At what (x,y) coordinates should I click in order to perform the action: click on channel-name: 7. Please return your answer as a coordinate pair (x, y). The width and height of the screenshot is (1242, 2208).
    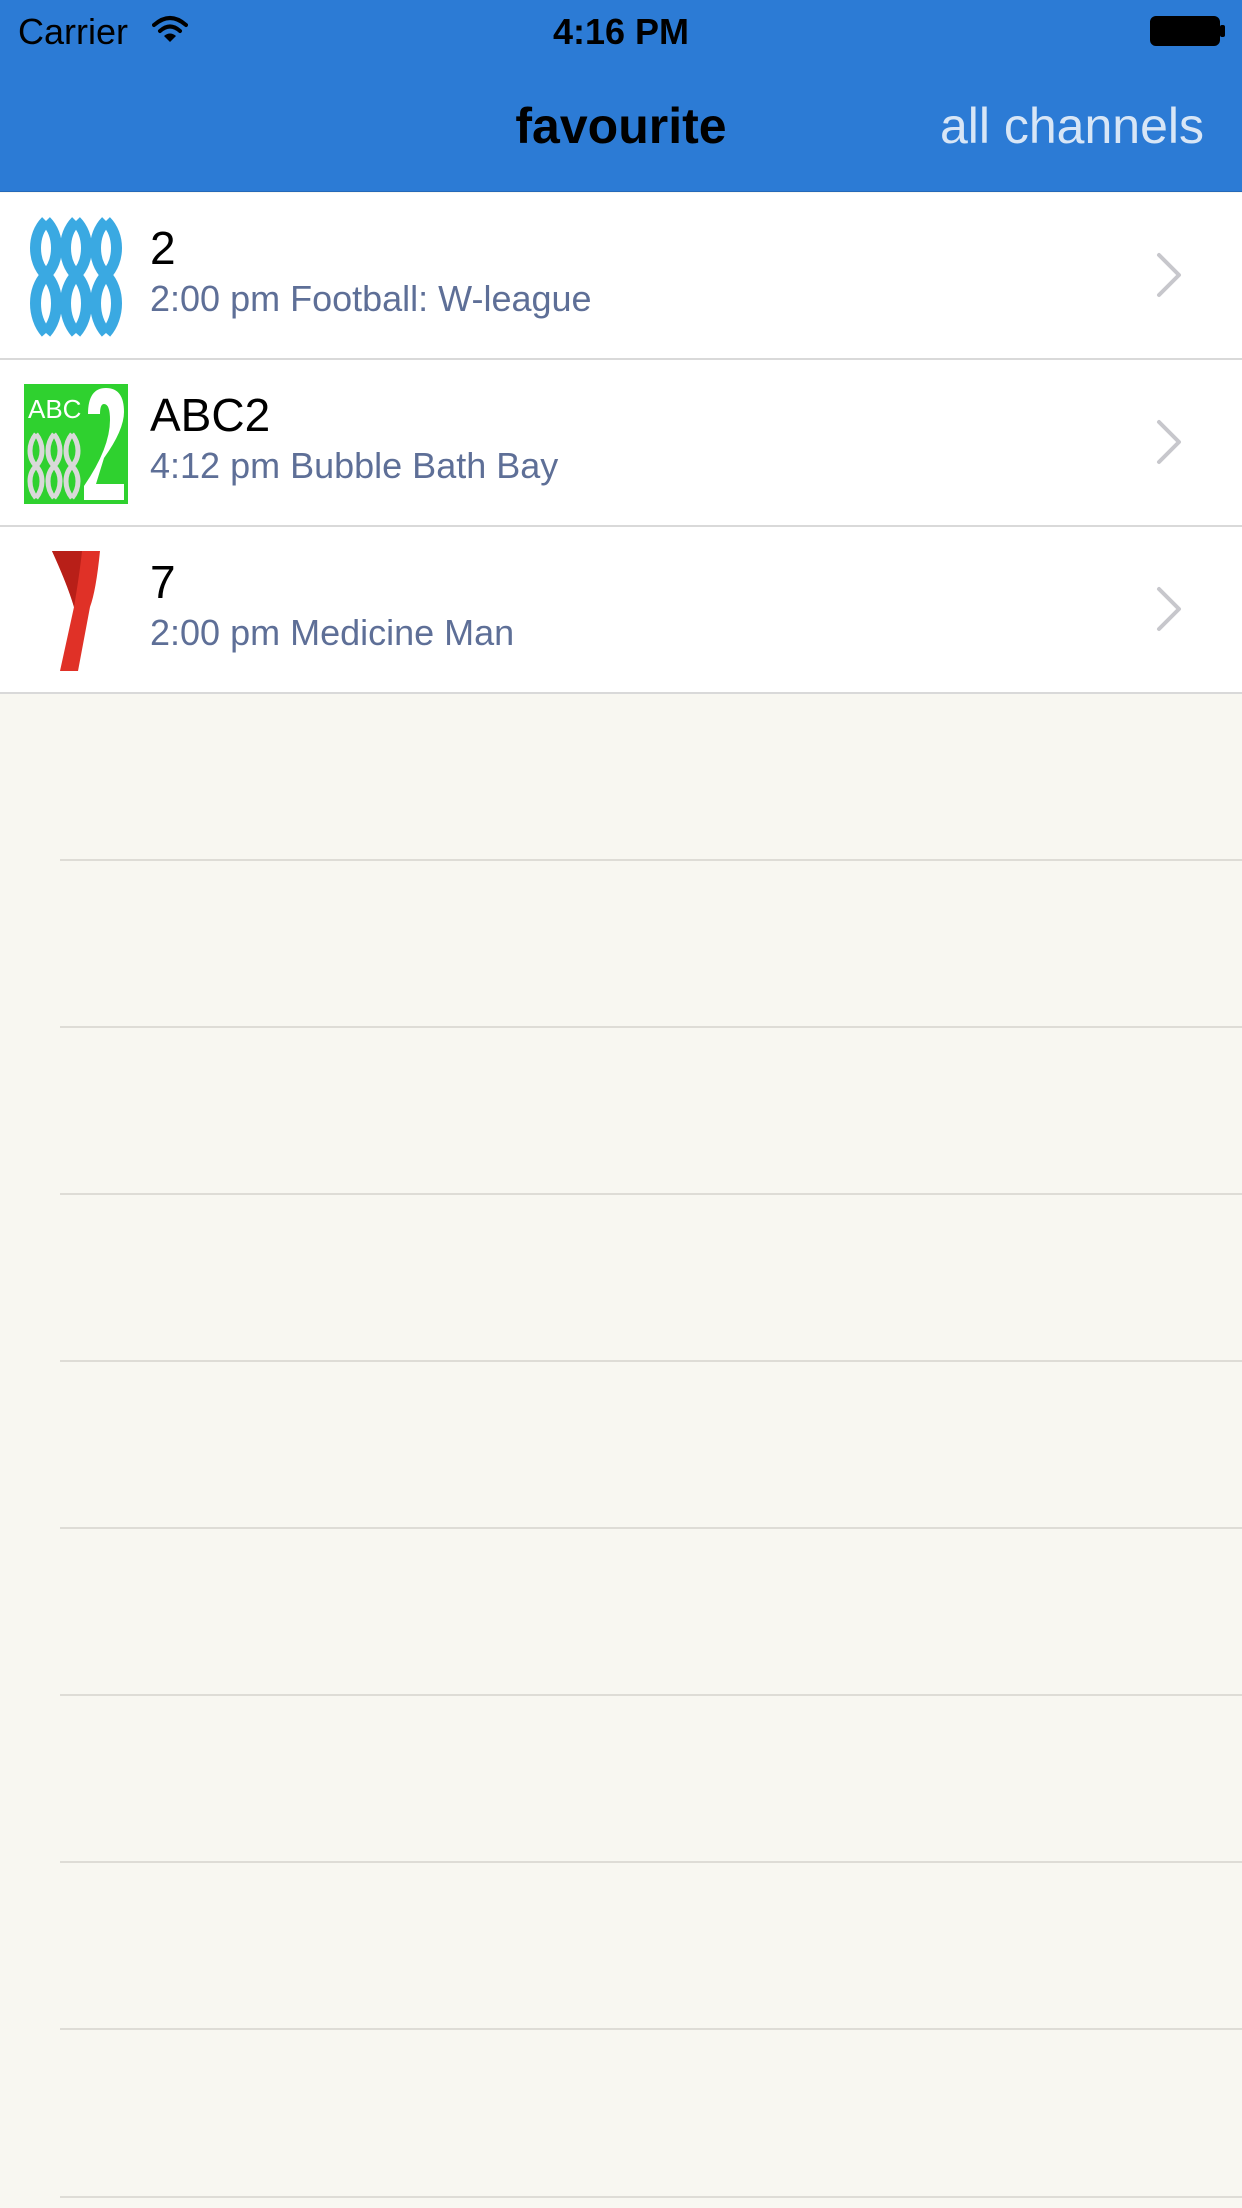
    Looking at the image, I should click on (163, 582).